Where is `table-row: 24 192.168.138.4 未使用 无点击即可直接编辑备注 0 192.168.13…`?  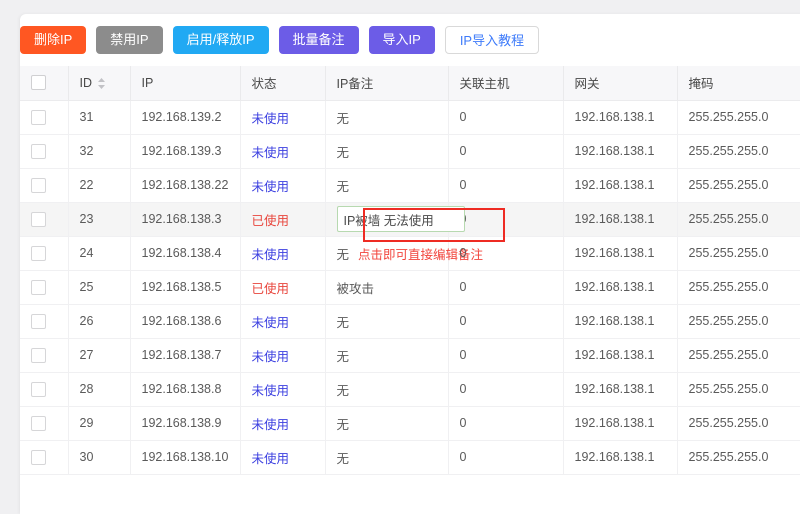 table-row: 24 192.168.138.4 未使用 无点击即可直接编辑备注 0 192.168.13… is located at coordinates (410, 253).